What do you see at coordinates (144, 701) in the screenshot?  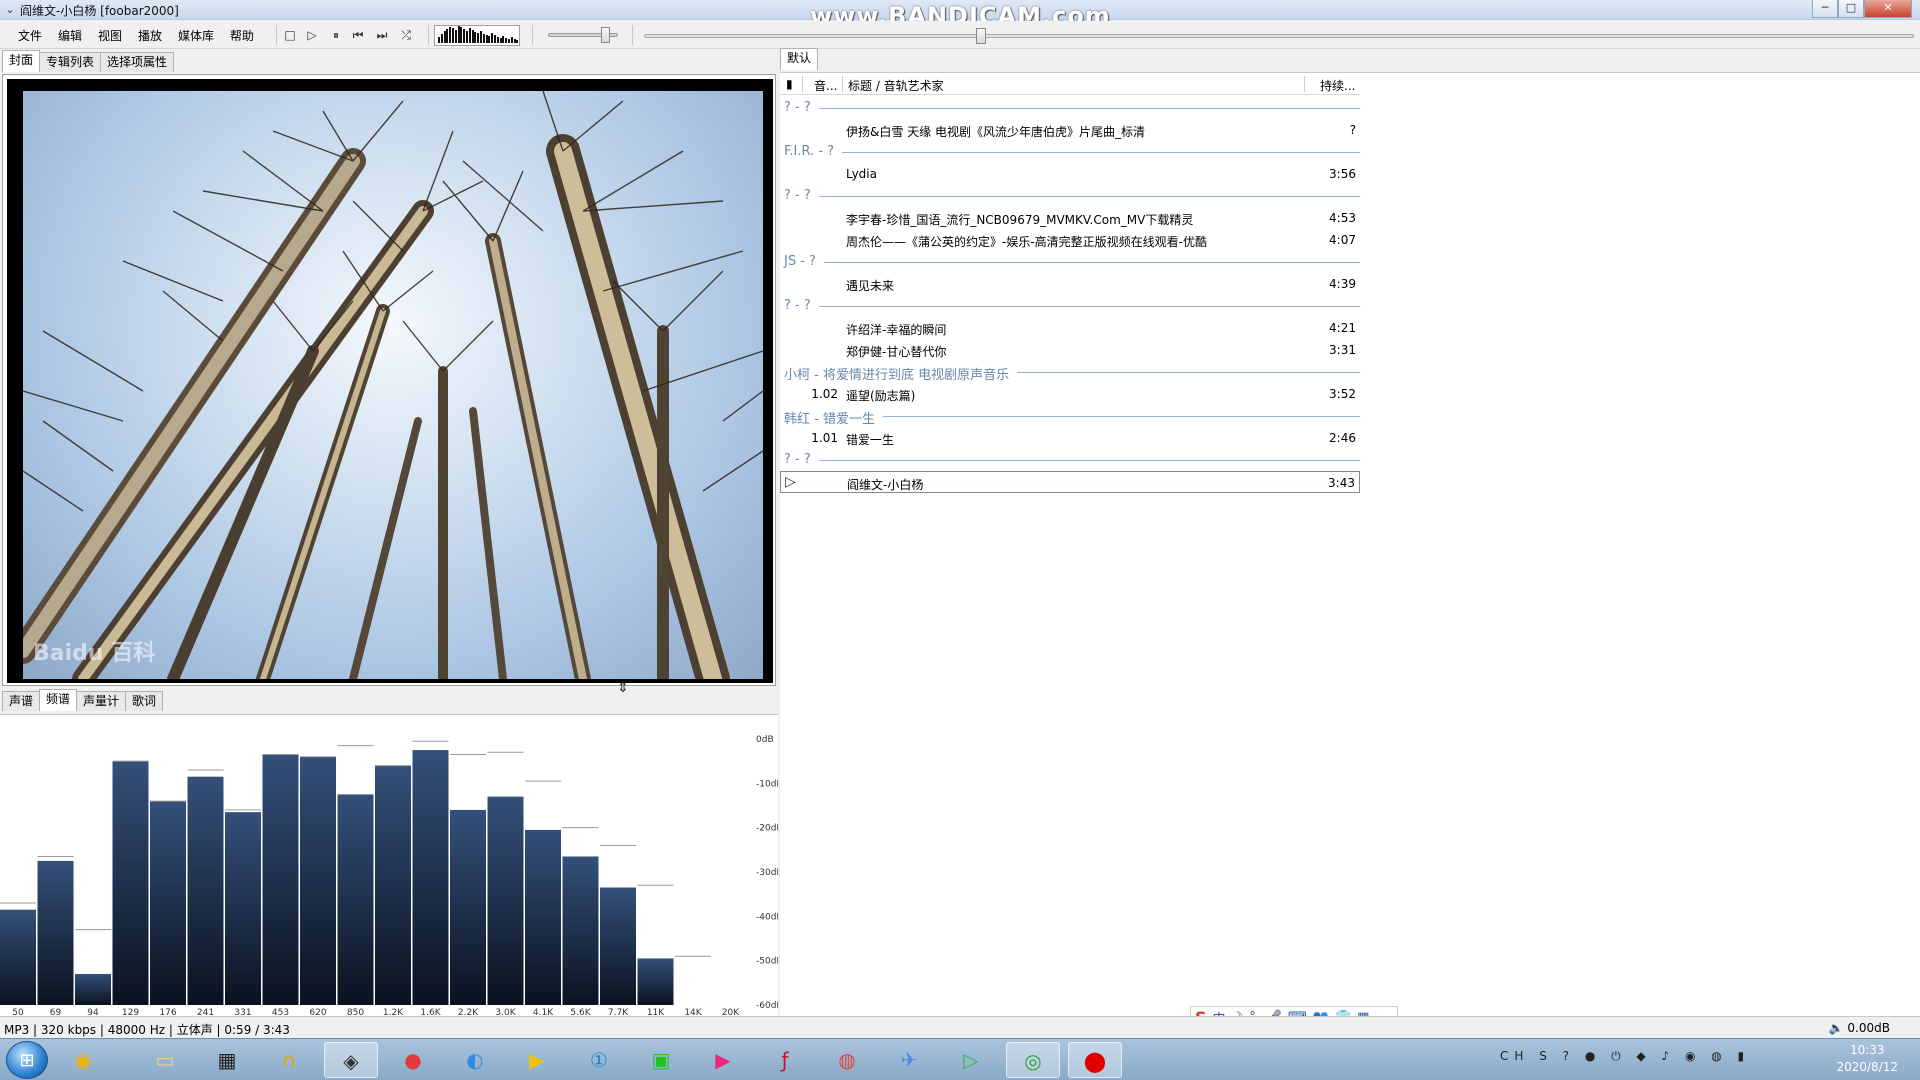 I see `tab-lyrics: 歌词` at bounding box center [144, 701].